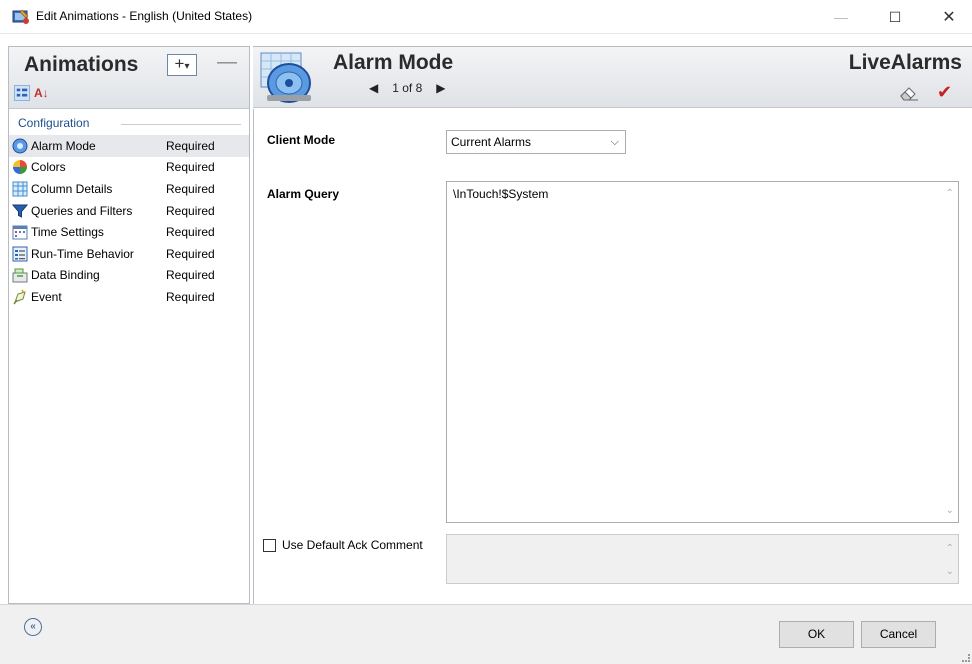 This screenshot has height=664, width=972. Describe the element at coordinates (63, 145) in the screenshot. I see `item-label: Alarm Mode` at that location.